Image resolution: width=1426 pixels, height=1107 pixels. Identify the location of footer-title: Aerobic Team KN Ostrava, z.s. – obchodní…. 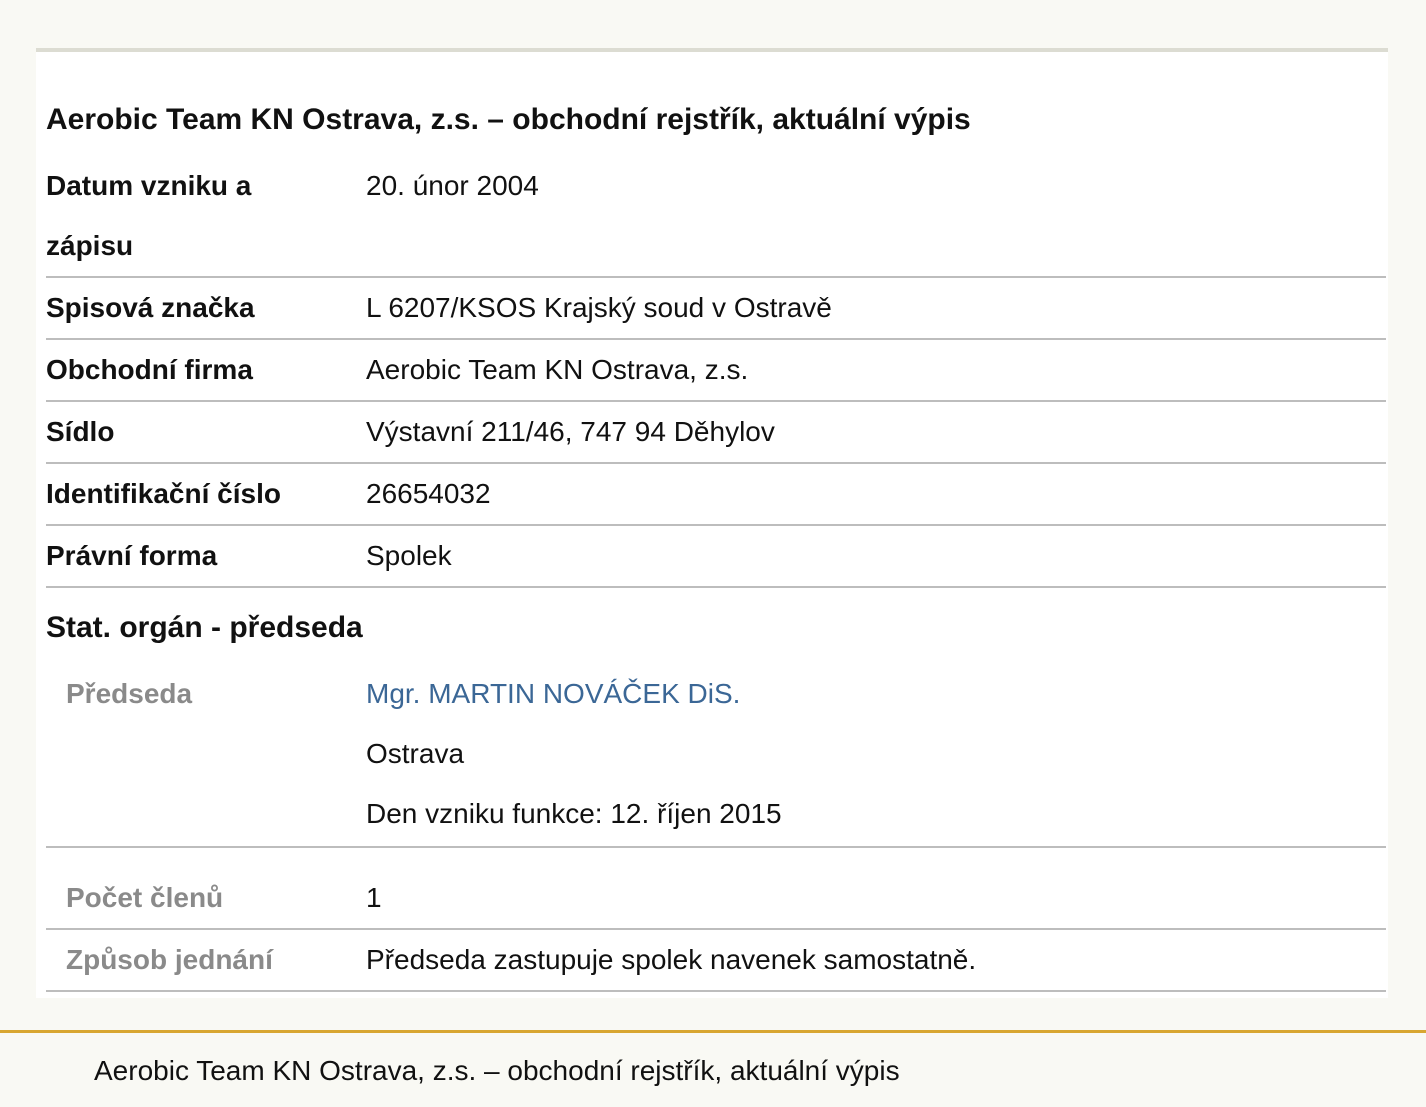
(497, 1070).